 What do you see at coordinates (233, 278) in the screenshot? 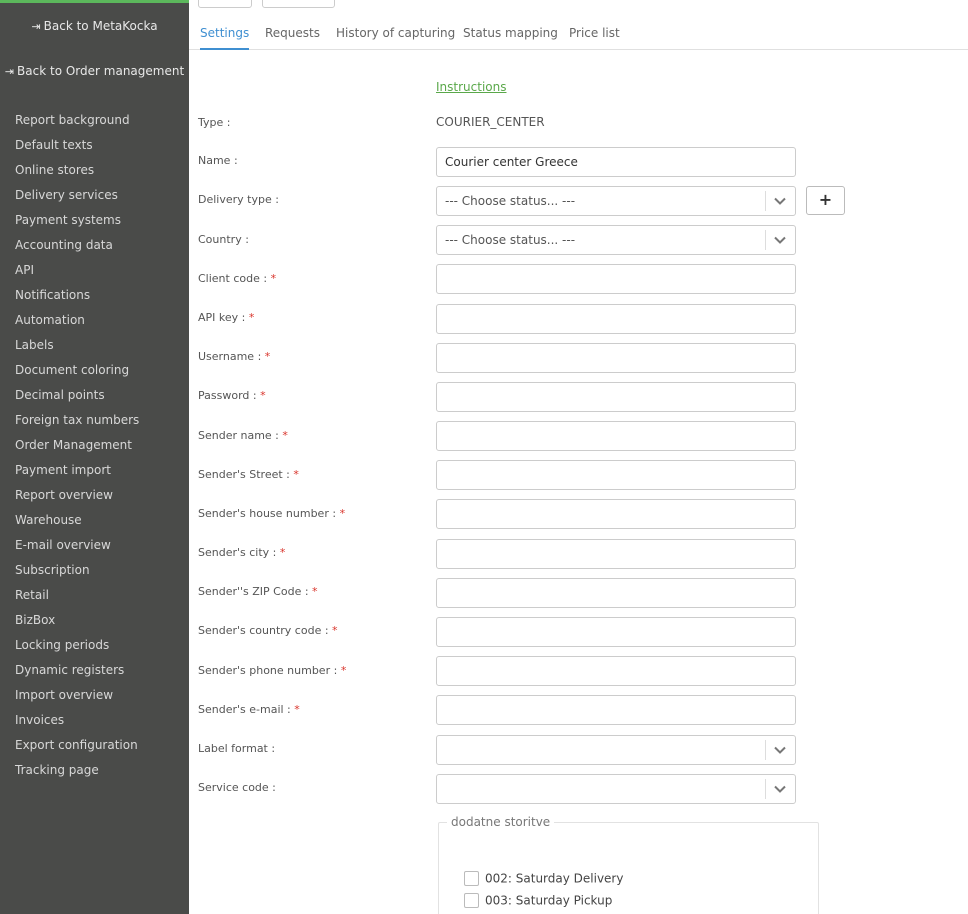
I see `client-code-label-text: Client code :` at bounding box center [233, 278].